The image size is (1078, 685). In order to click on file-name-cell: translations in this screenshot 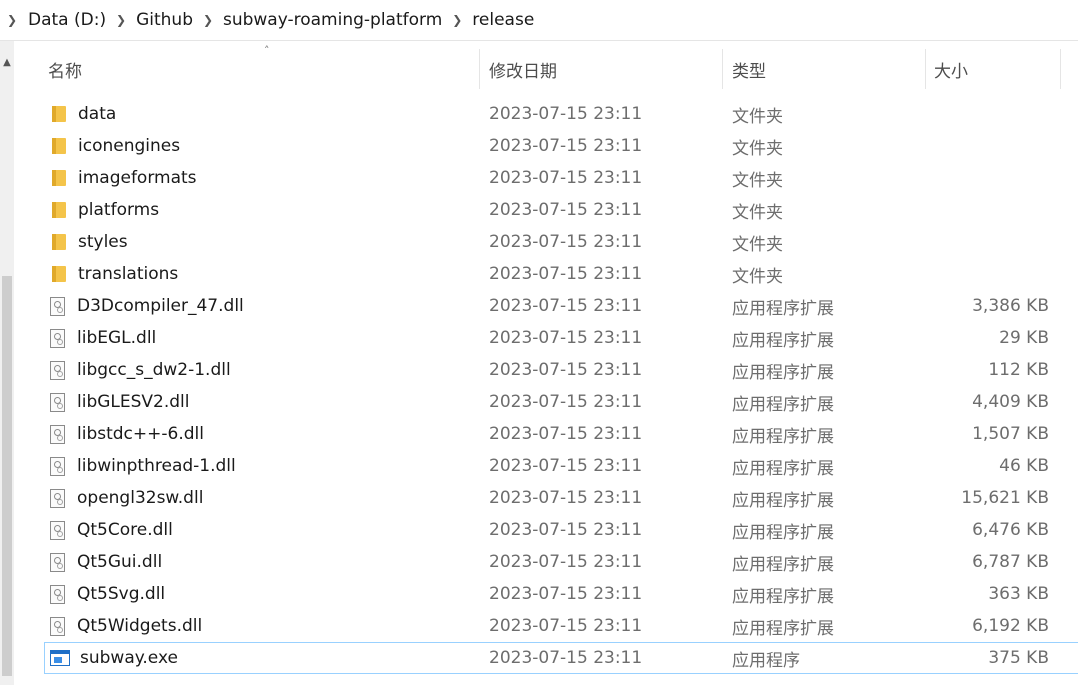, I will do `click(114, 274)`.